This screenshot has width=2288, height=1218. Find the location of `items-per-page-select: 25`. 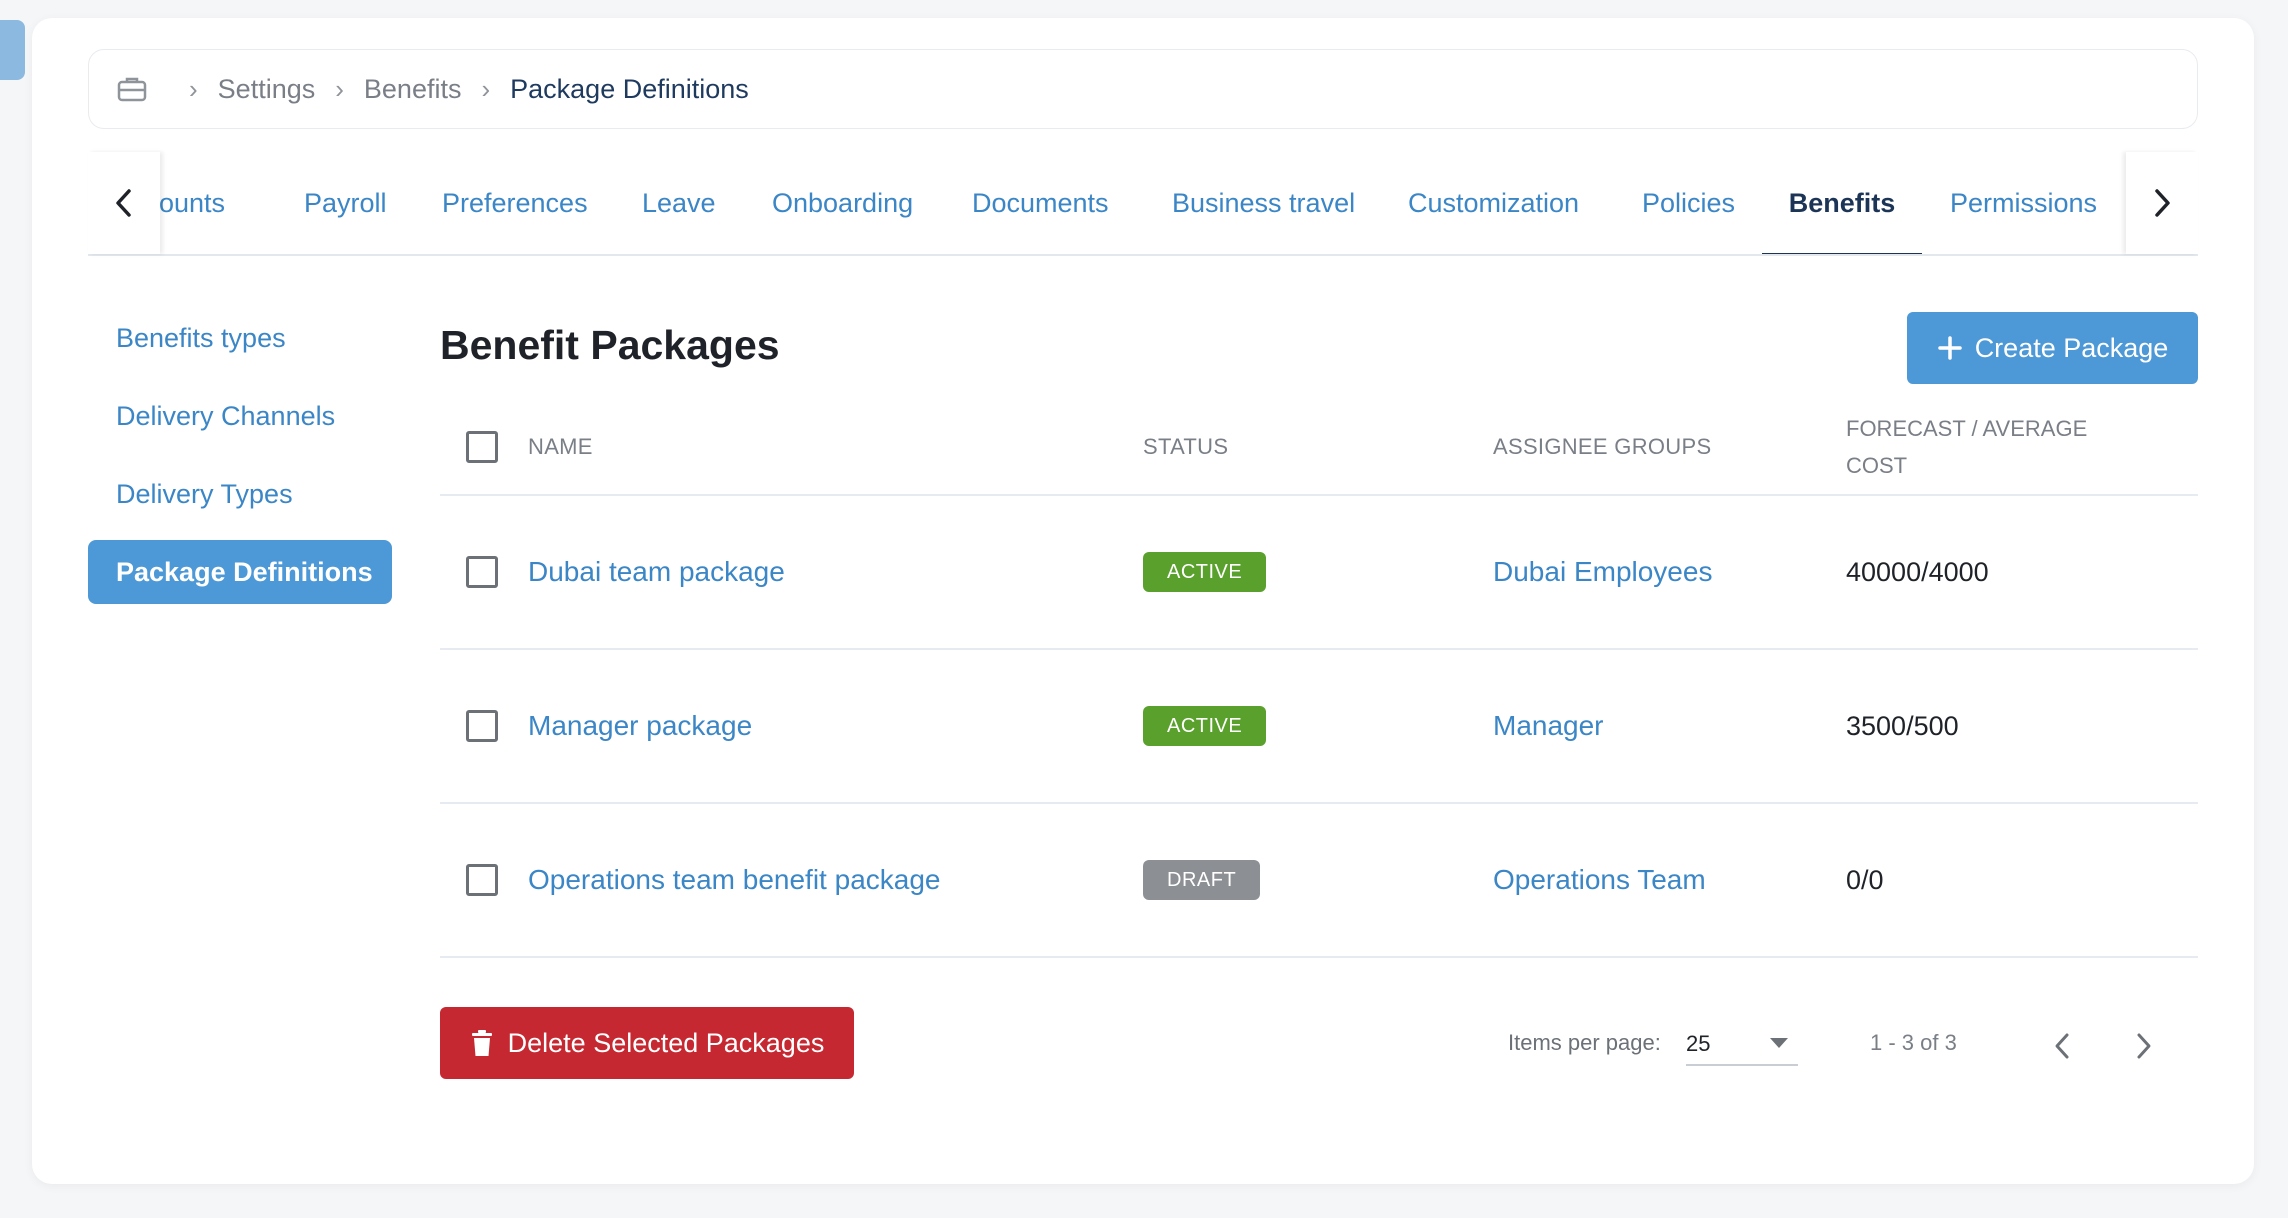

items-per-page-select: 25 is located at coordinates (1742, 1045).